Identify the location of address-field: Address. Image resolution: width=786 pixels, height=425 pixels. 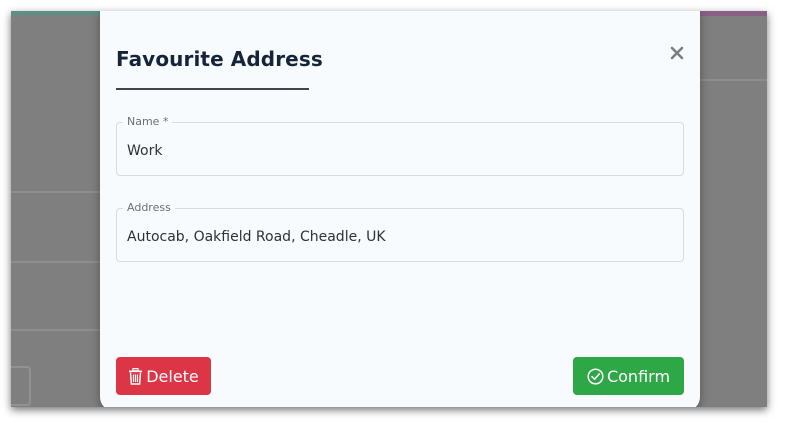
(400, 231).